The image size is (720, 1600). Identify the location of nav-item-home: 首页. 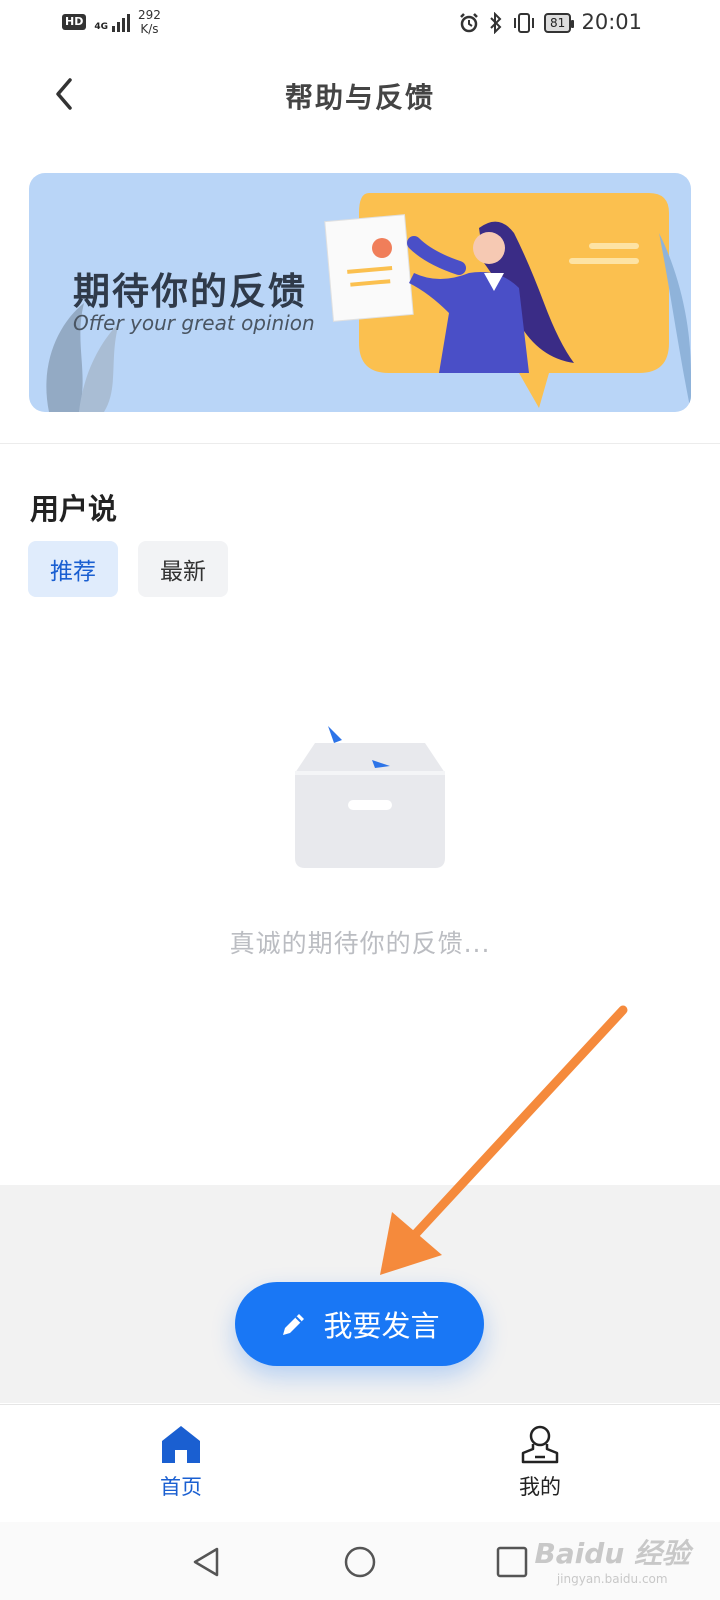
(181, 1462).